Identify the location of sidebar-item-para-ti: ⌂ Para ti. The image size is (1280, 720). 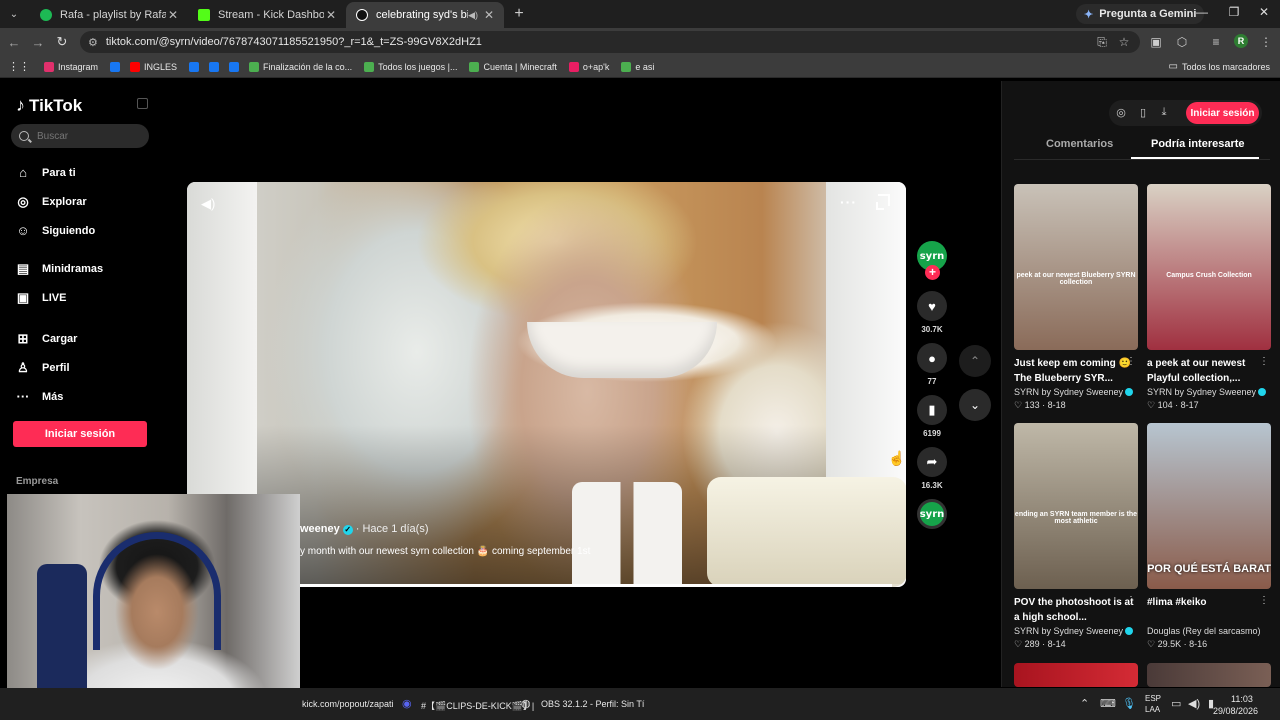
(46, 172).